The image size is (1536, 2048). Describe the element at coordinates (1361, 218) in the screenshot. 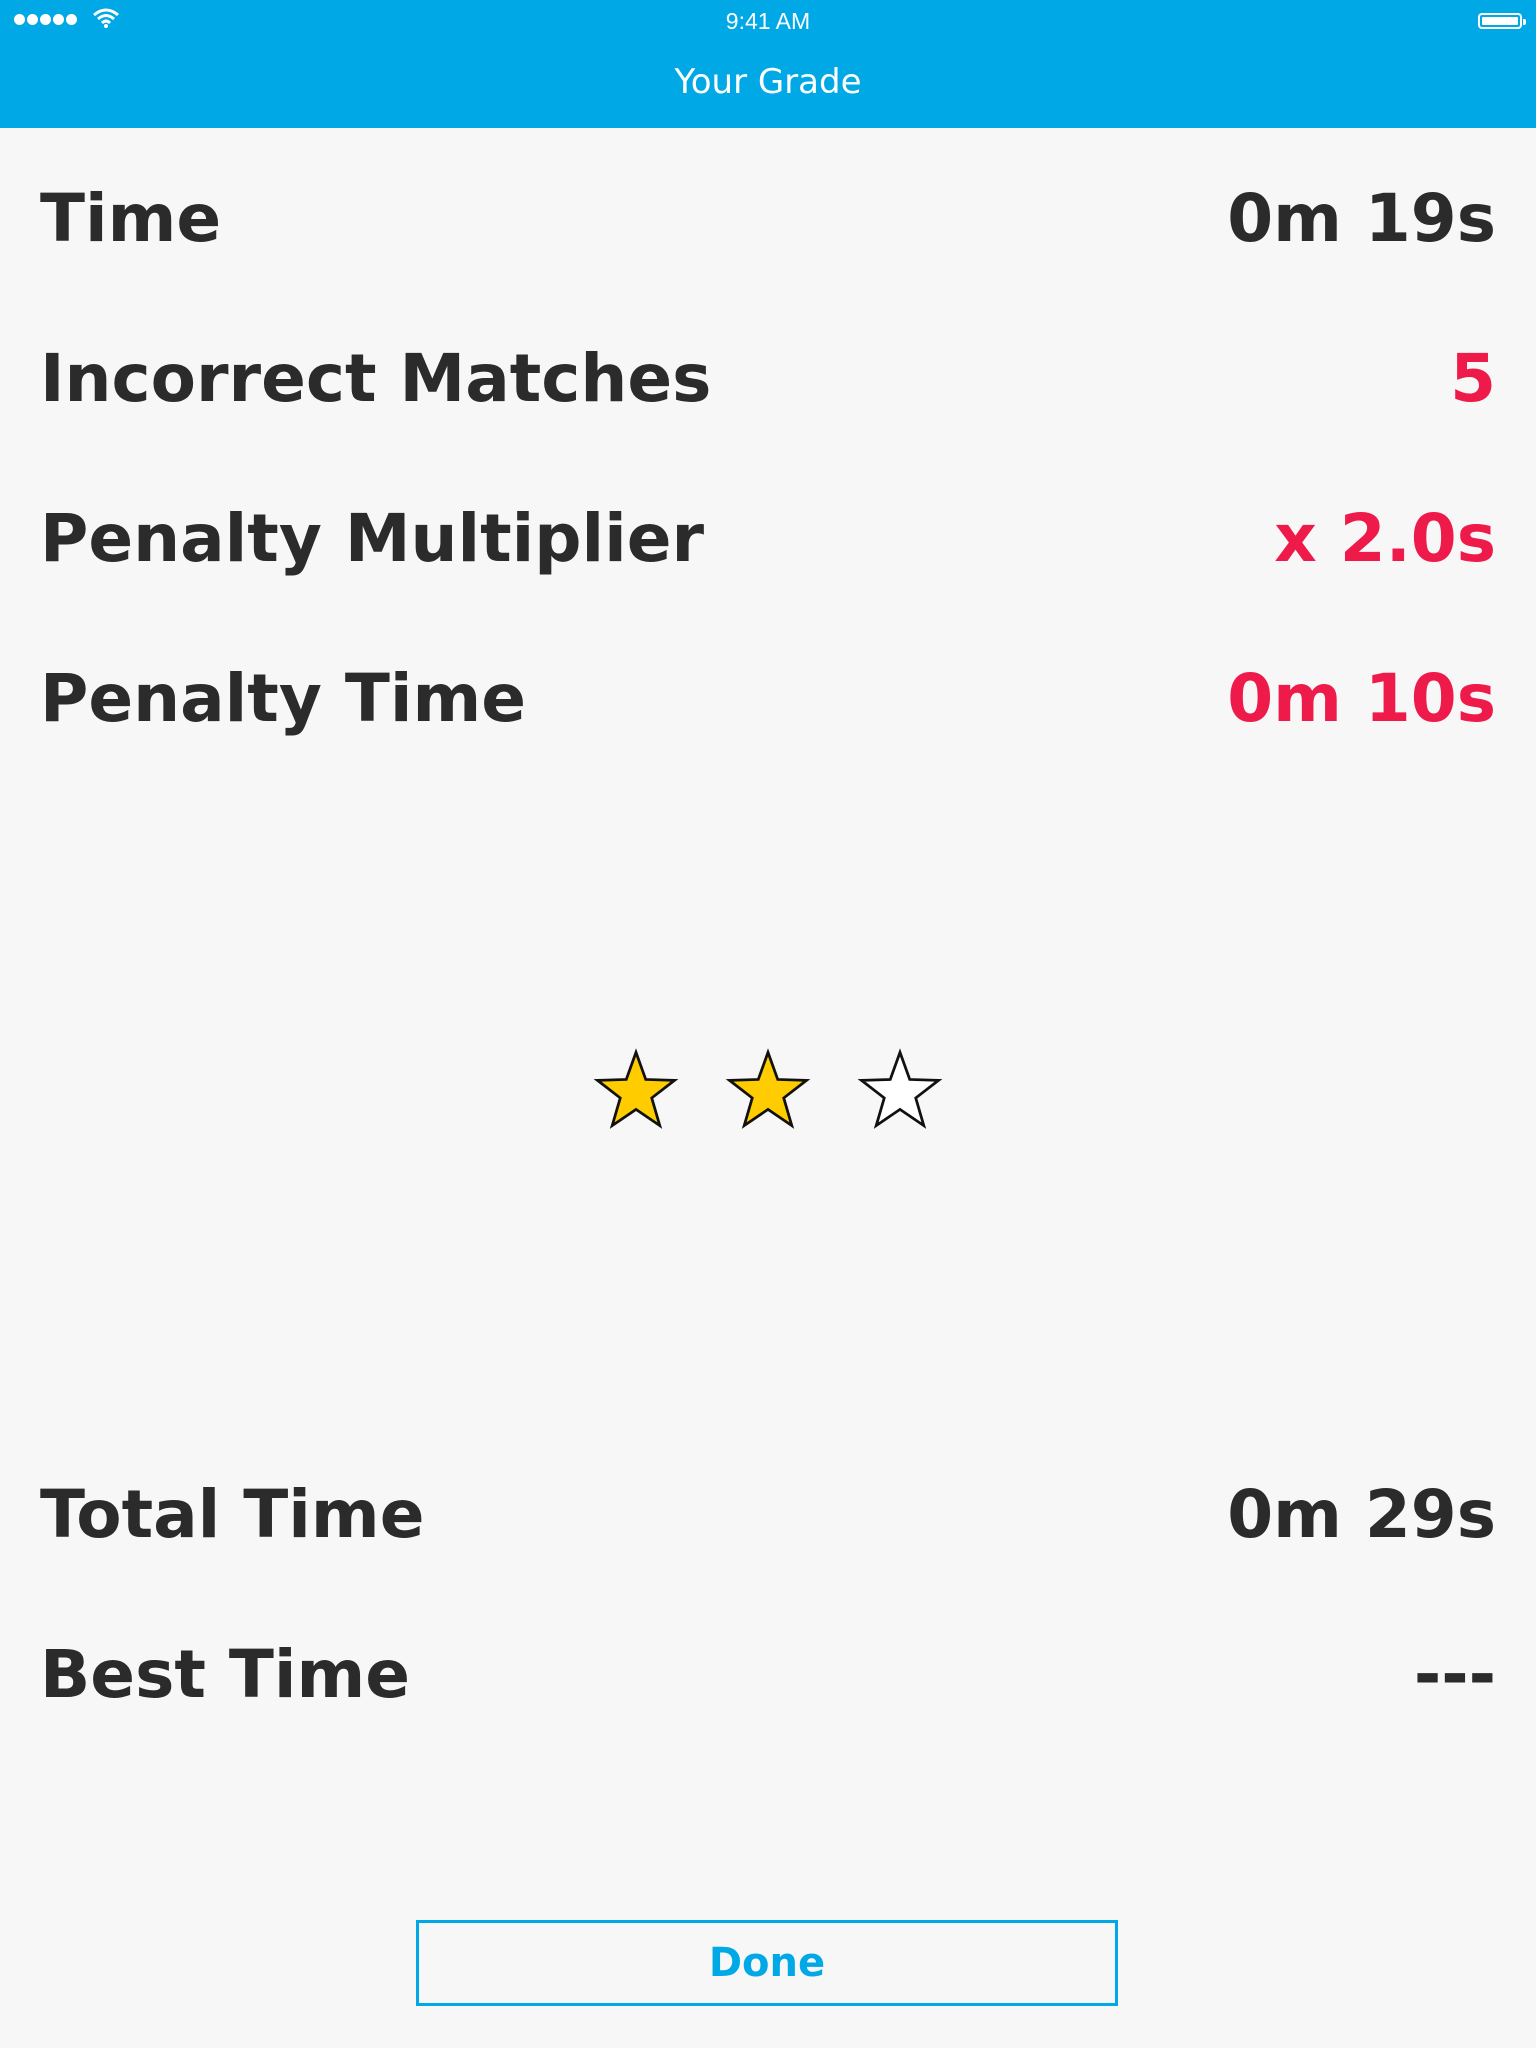

I see `stat-value: 0m 19s` at that location.